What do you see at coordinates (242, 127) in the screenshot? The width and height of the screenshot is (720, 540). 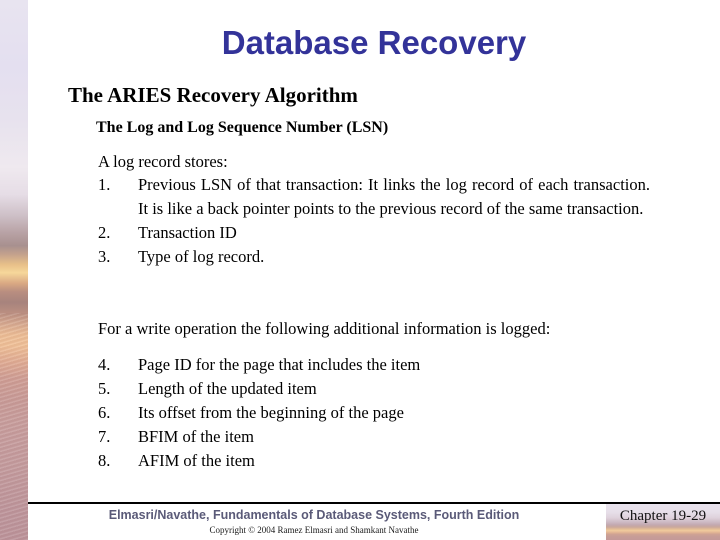 I see `subsection-heading-lsn: The Log and Log Sequence Number (LSN)` at bounding box center [242, 127].